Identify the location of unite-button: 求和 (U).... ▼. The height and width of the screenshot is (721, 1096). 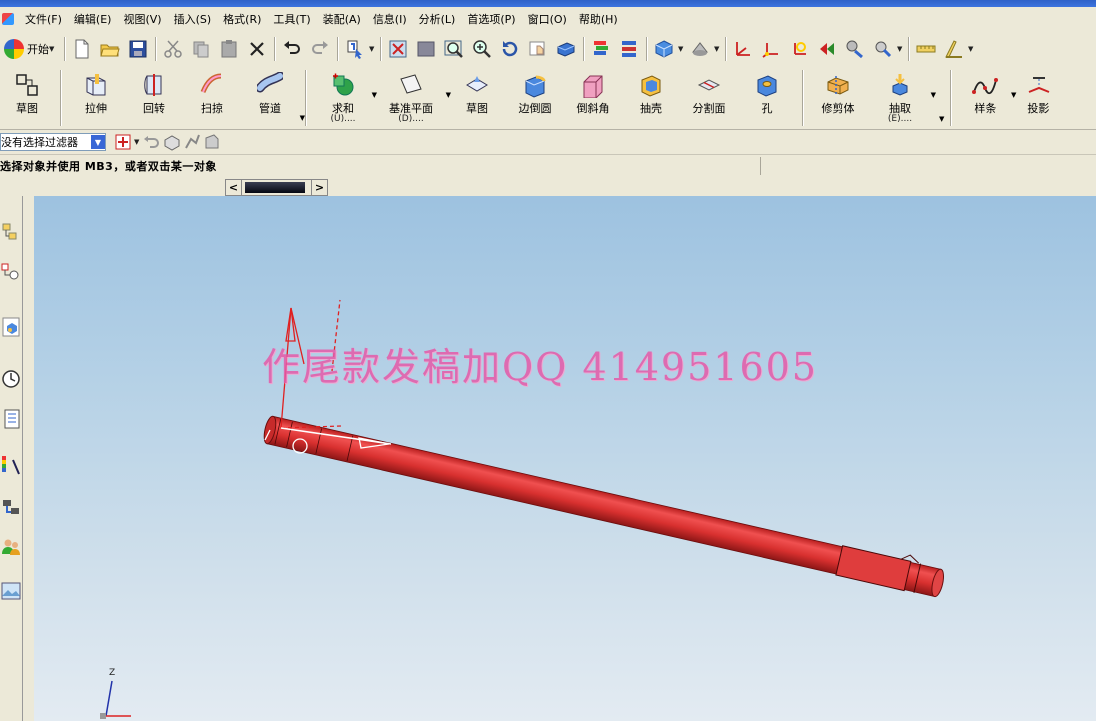
(344, 95).